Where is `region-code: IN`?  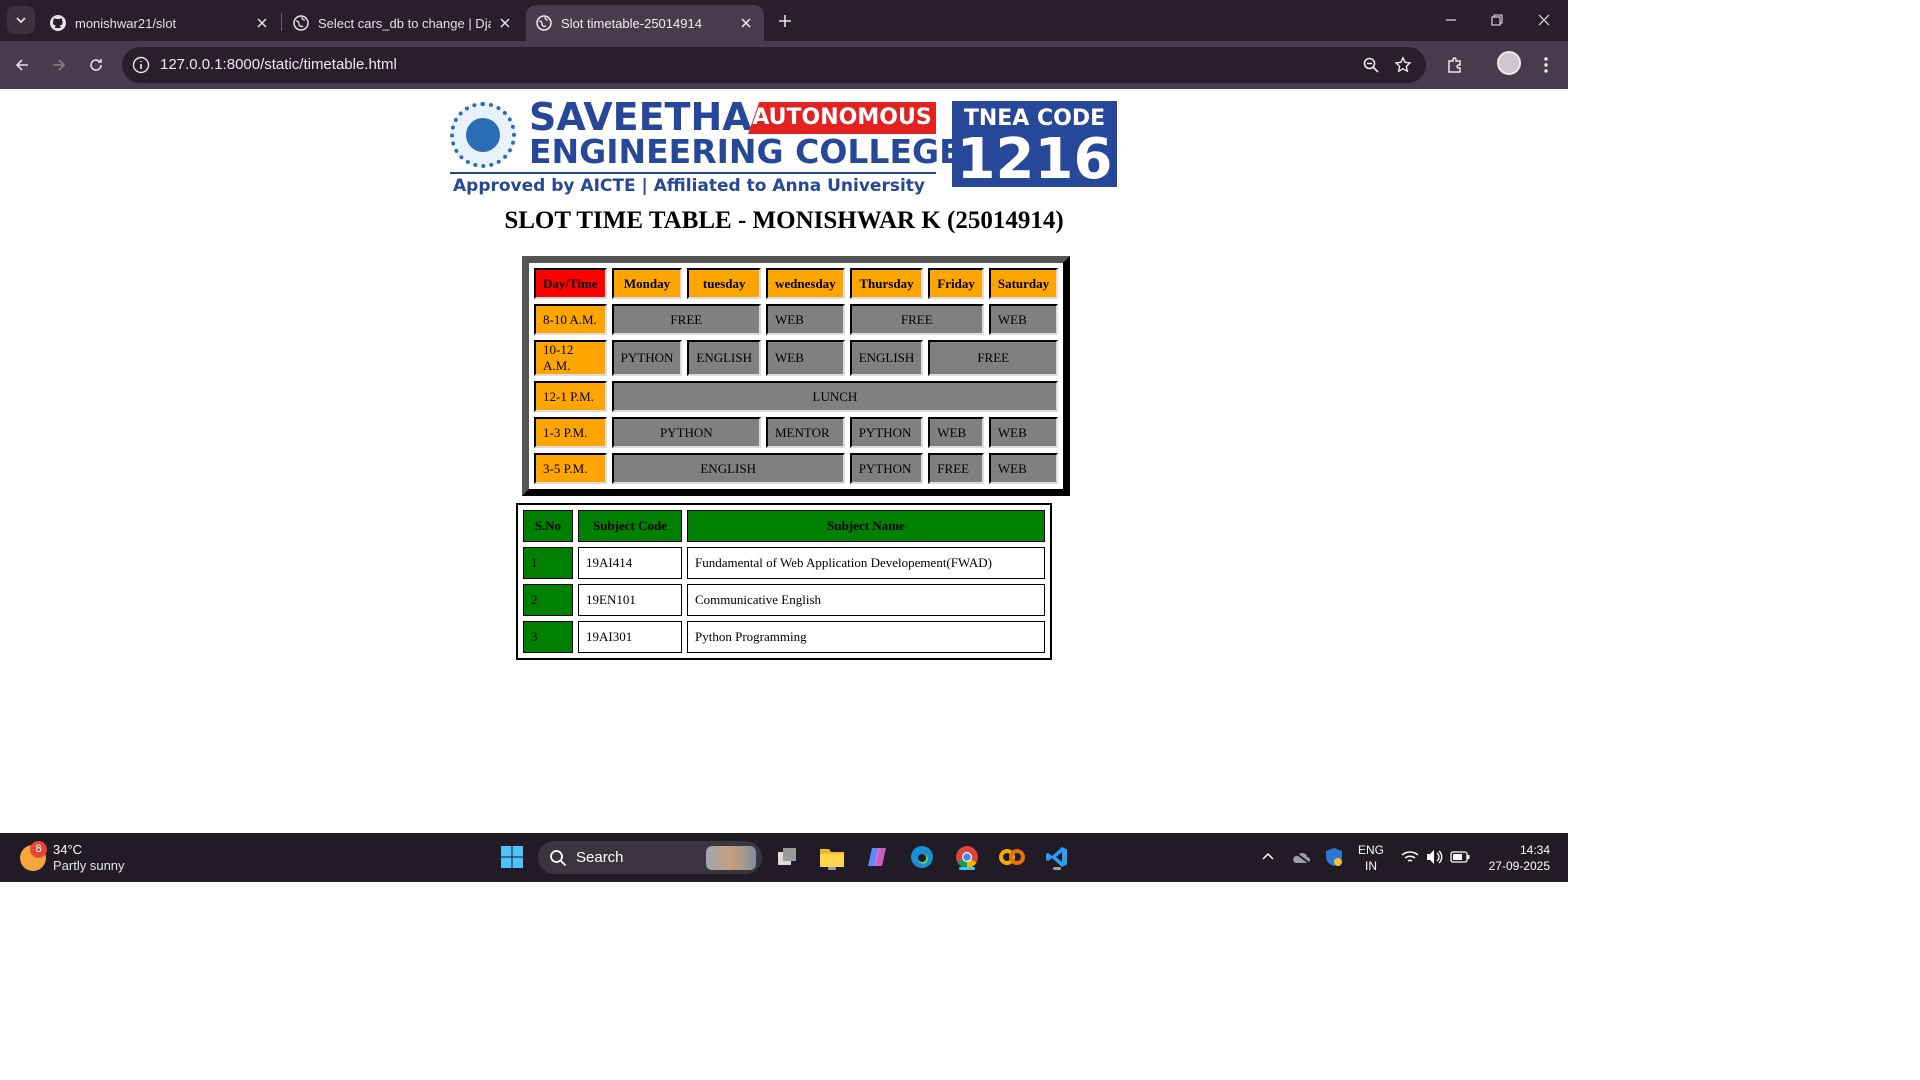
region-code: IN is located at coordinates (1371, 866).